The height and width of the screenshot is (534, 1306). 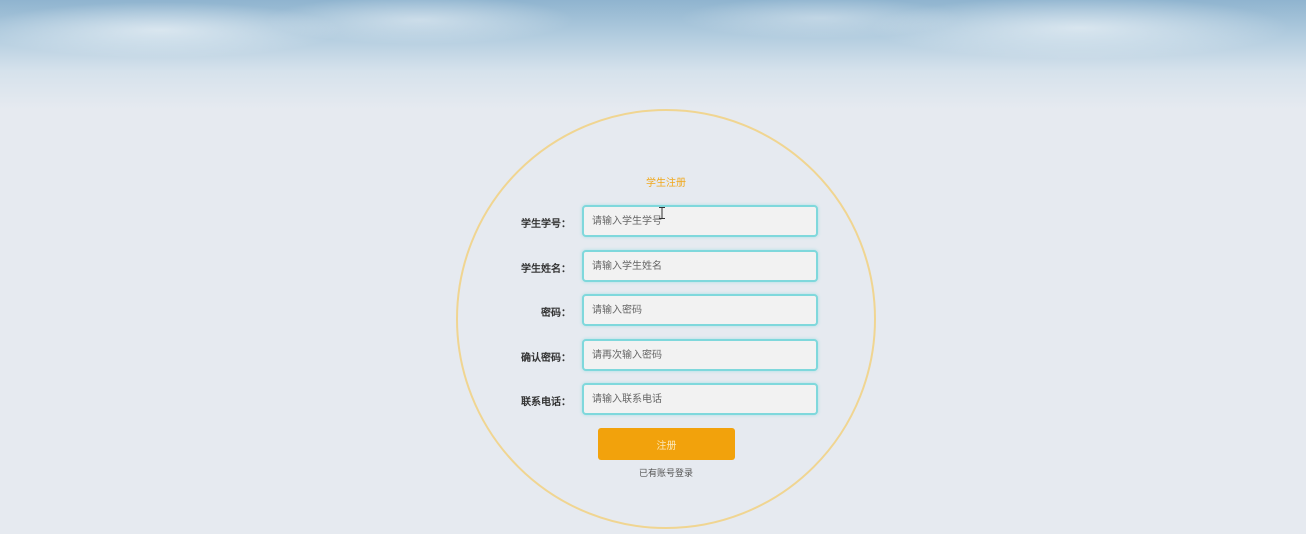 I want to click on password-input, so click(x=700, y=310).